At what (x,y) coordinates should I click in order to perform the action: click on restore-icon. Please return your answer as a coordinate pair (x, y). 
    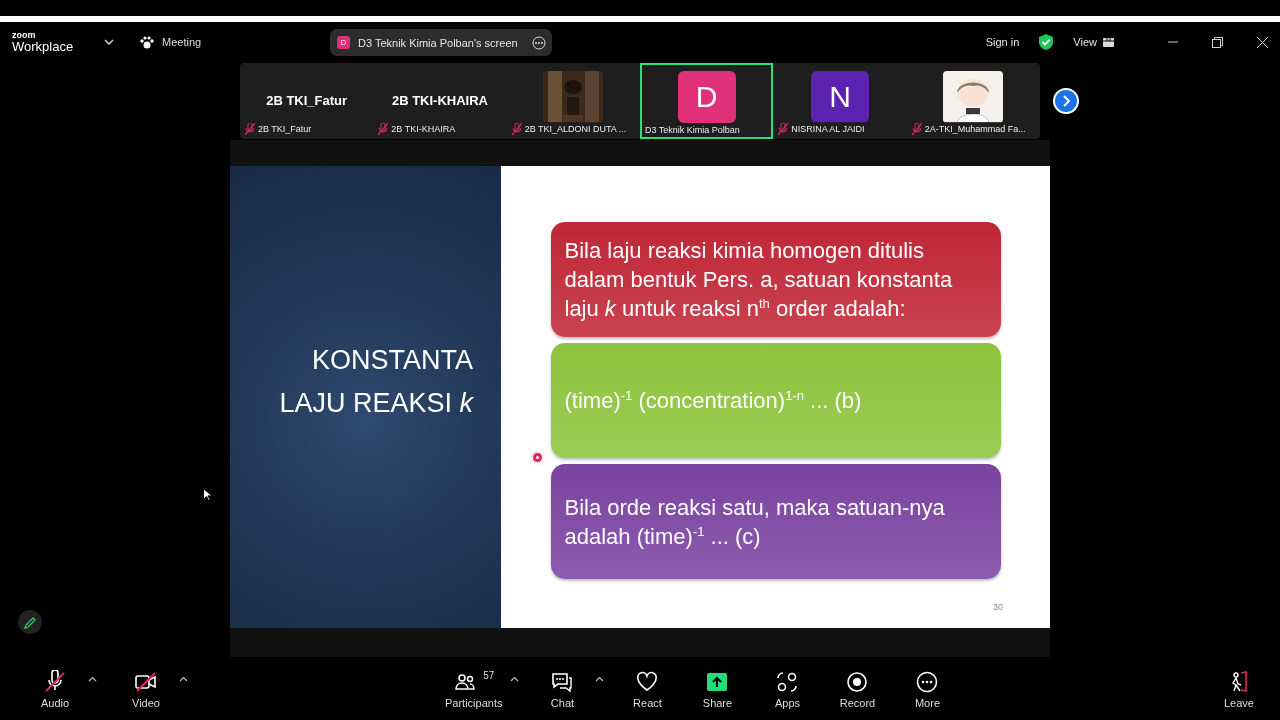
    Looking at the image, I should click on (1217, 42).